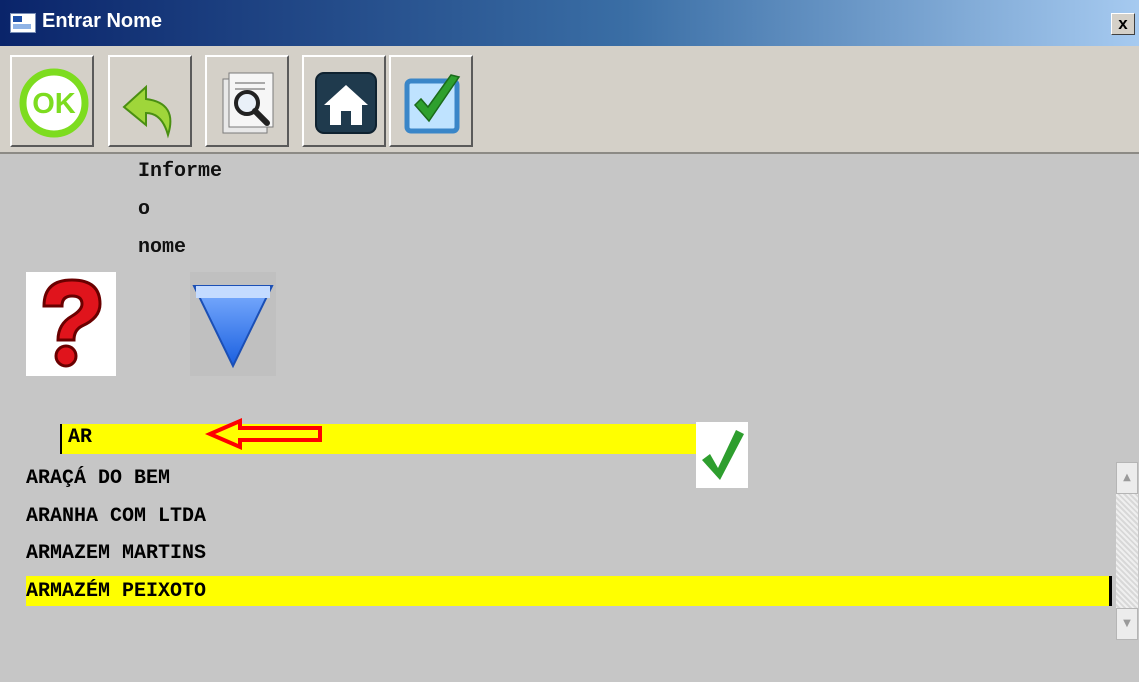 The width and height of the screenshot is (1139, 682). What do you see at coordinates (180, 171) in the screenshot?
I see `prompt-line-1: Informe` at bounding box center [180, 171].